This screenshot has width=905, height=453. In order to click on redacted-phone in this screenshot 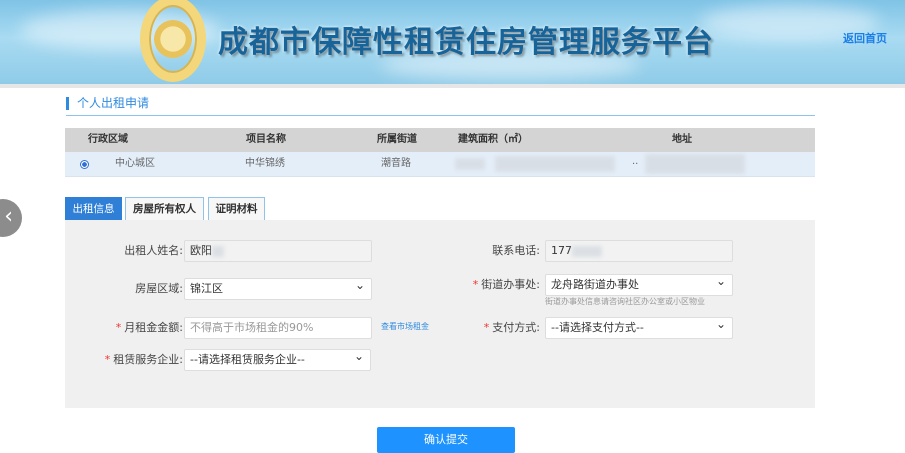, I will do `click(587, 251)`.